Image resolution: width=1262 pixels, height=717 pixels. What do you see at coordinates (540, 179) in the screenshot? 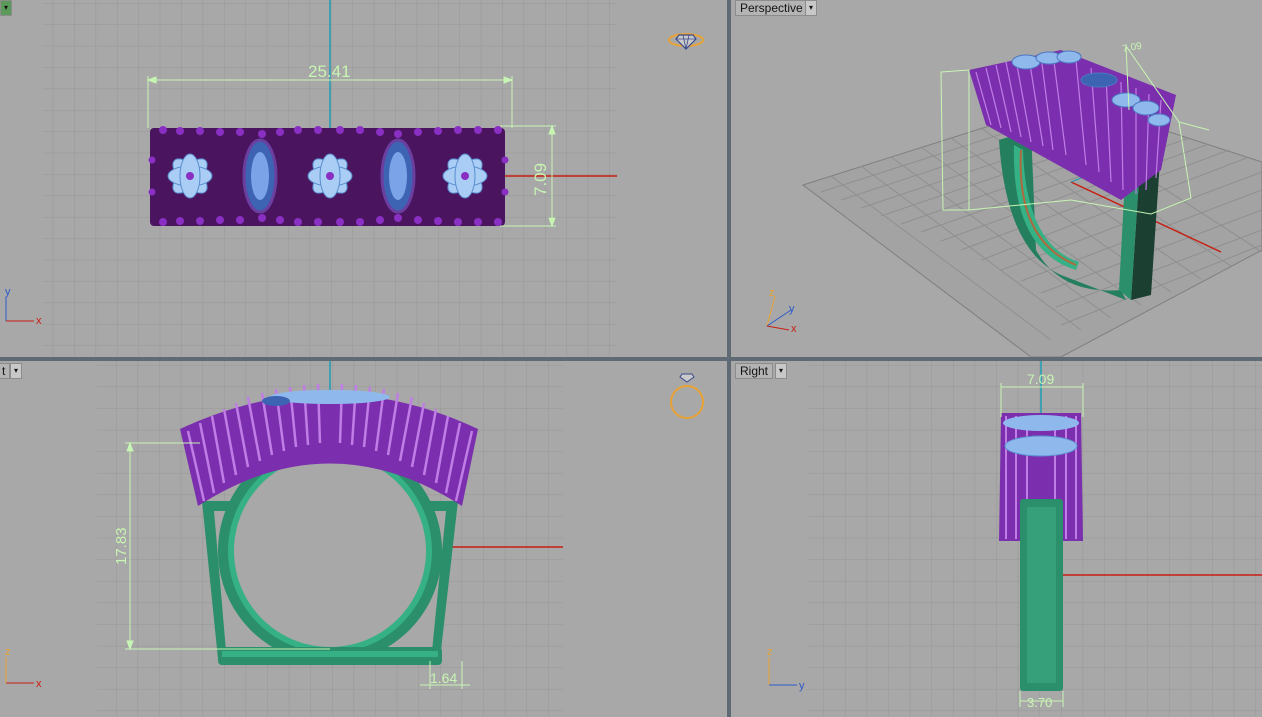
I see `dimension-height-label: 7.09` at bounding box center [540, 179].